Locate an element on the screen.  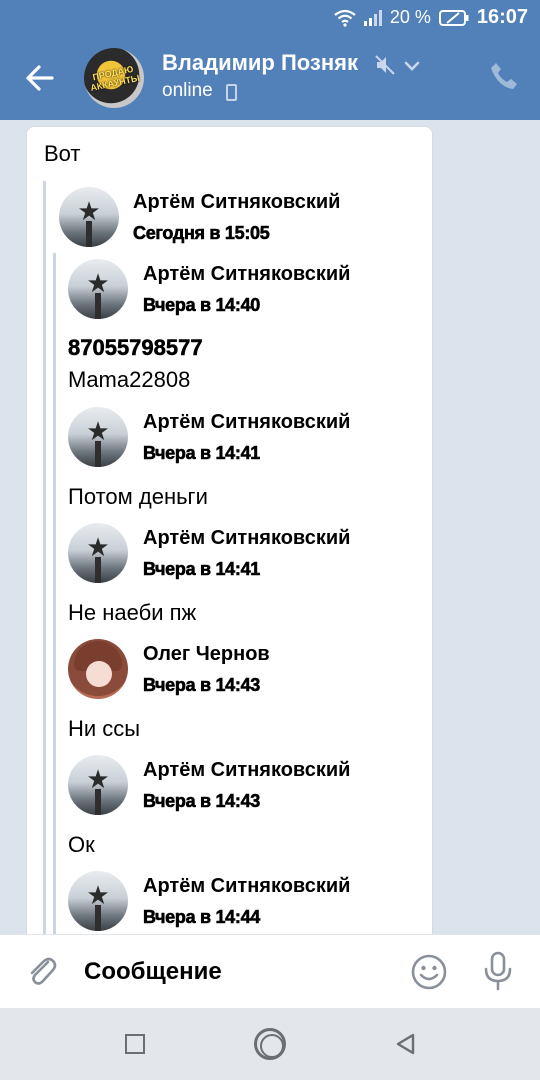
chat-title: Владимир Позняк is located at coordinates (260, 63).